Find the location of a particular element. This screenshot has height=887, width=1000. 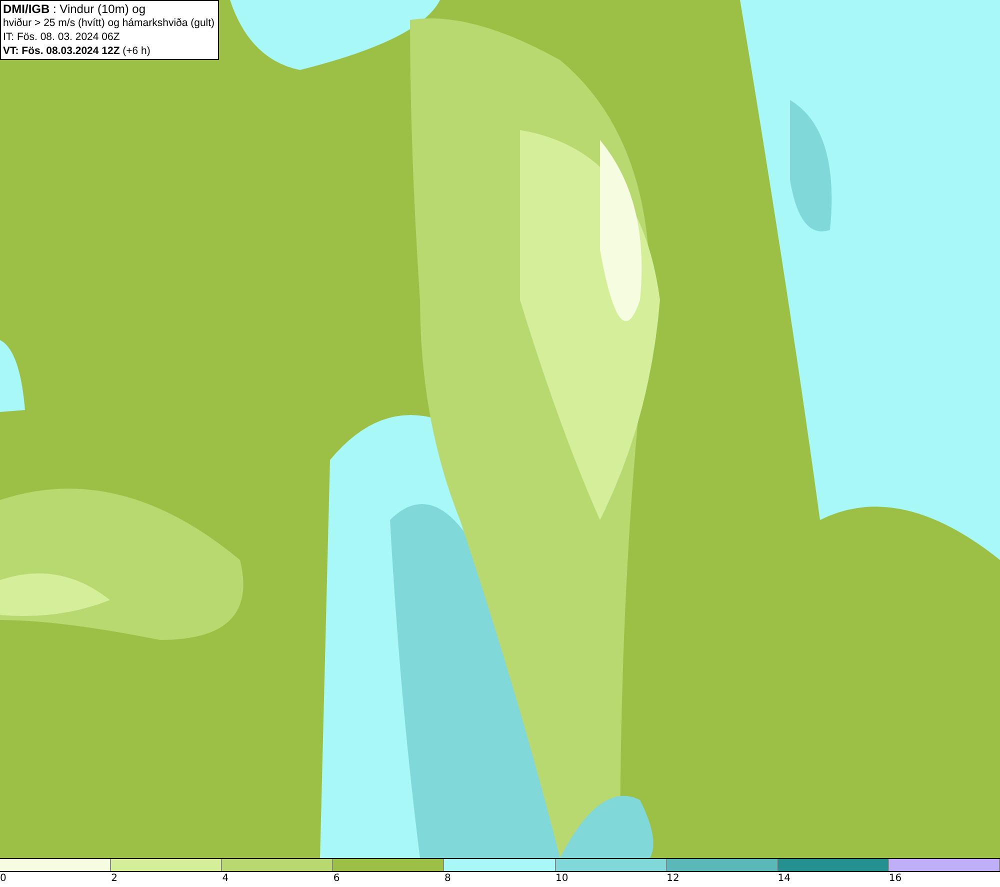

title-line: DMI/IGB : Vindur (10m) og is located at coordinates (74, 9).